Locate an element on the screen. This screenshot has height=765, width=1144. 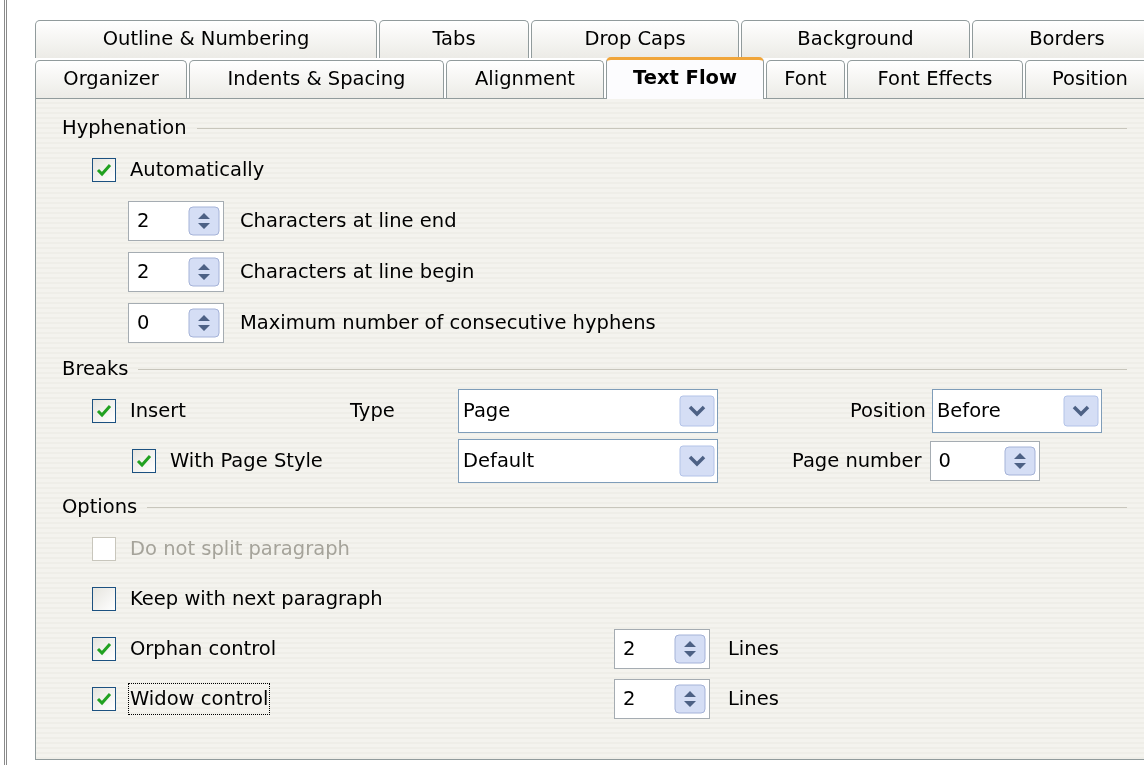
checkbox-label: Do not split paragraph is located at coordinates (240, 549).